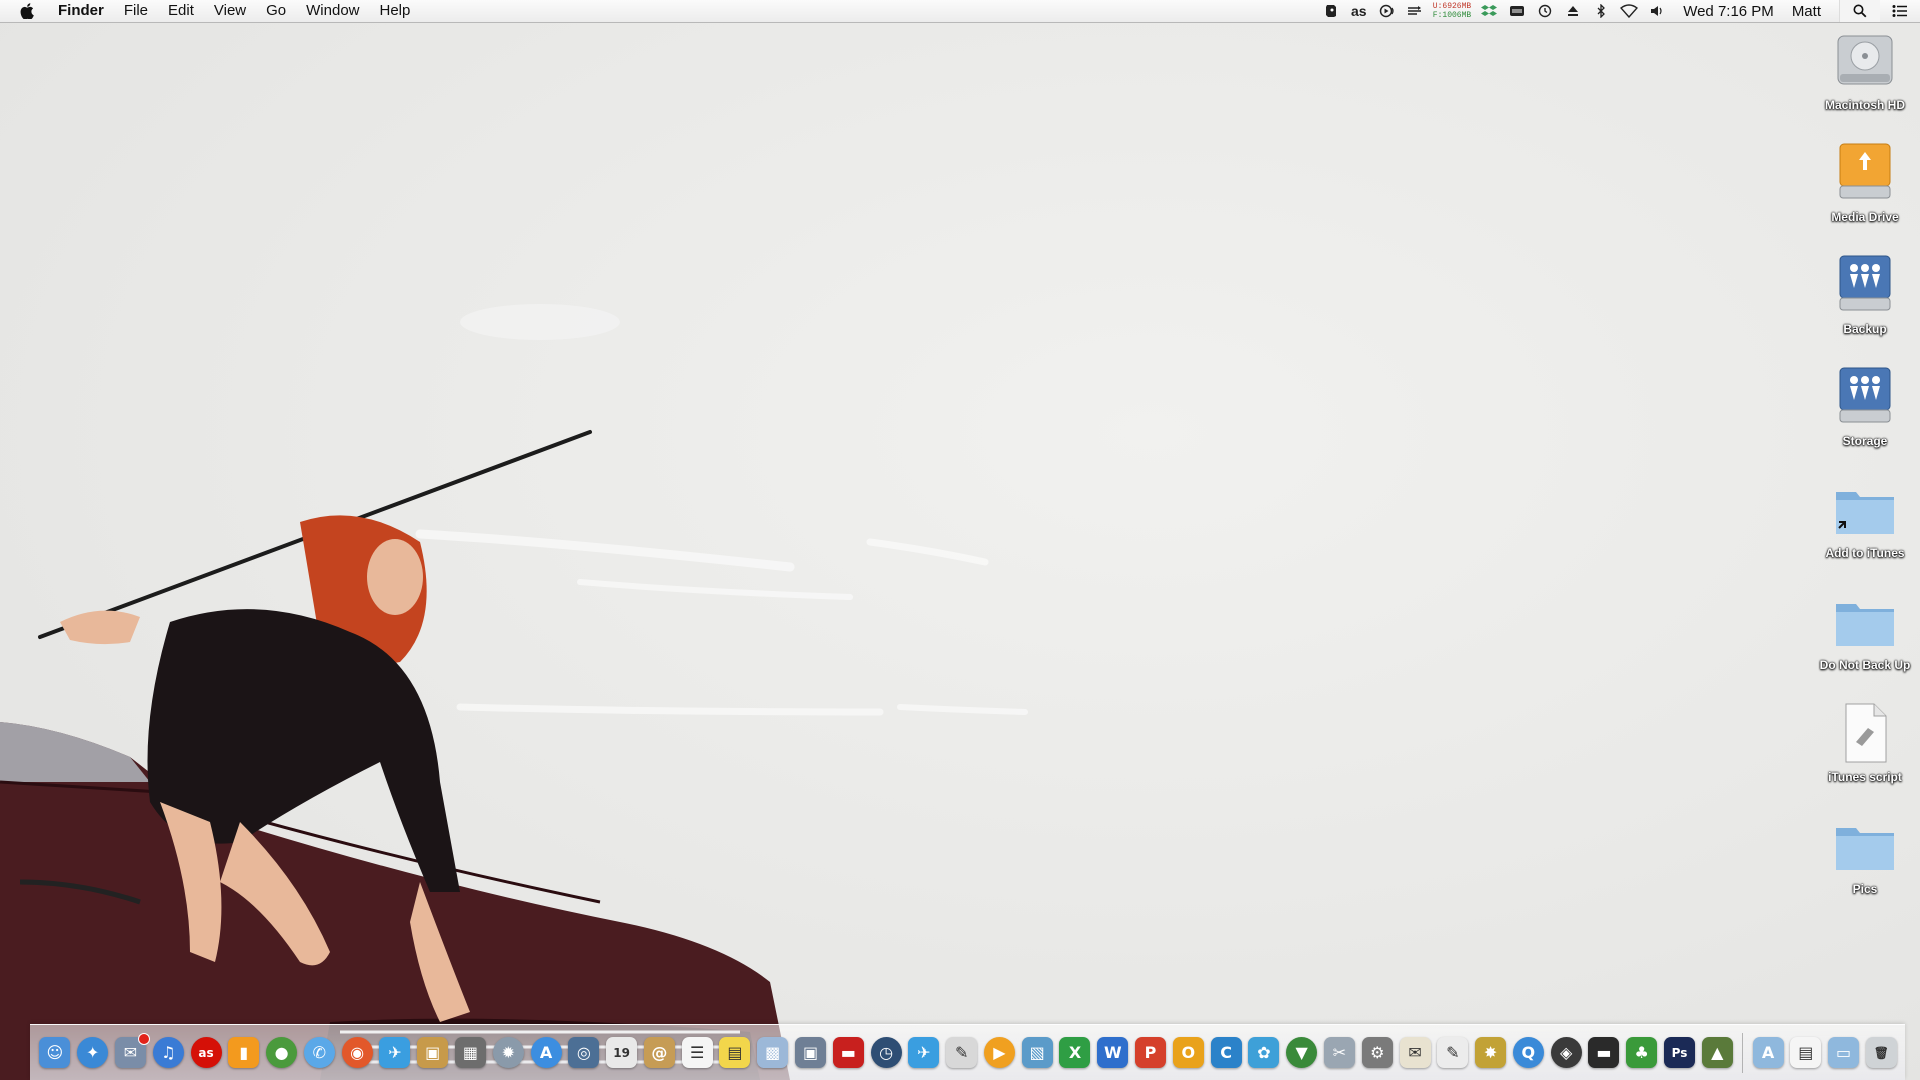 Image resolution: width=1920 pixels, height=1080 pixels. Describe the element at coordinates (470, 1052) in the screenshot. I see `dock-grid-app-icon: ▦` at that location.